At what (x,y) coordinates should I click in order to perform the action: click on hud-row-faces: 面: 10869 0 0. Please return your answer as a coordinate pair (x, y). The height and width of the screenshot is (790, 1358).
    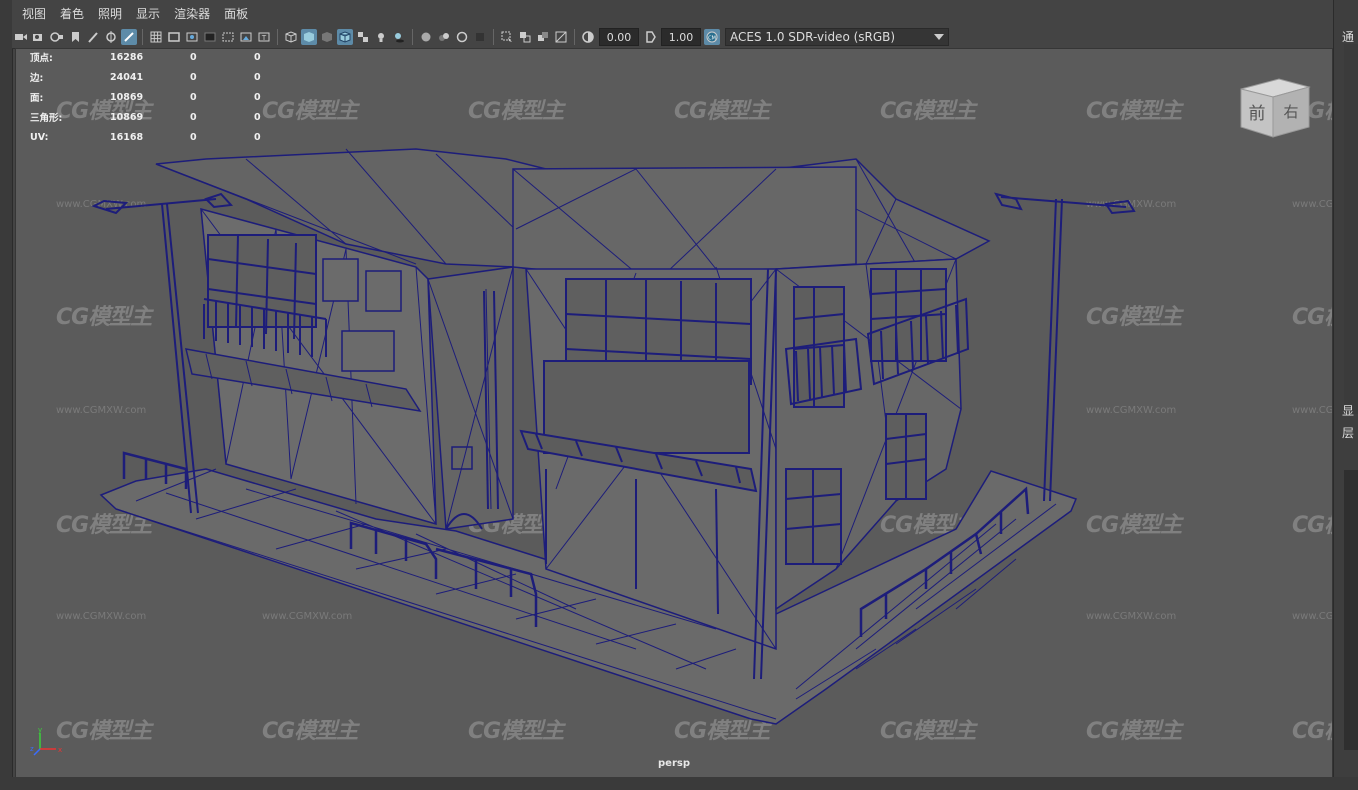
    Looking at the image, I should click on (157, 97).